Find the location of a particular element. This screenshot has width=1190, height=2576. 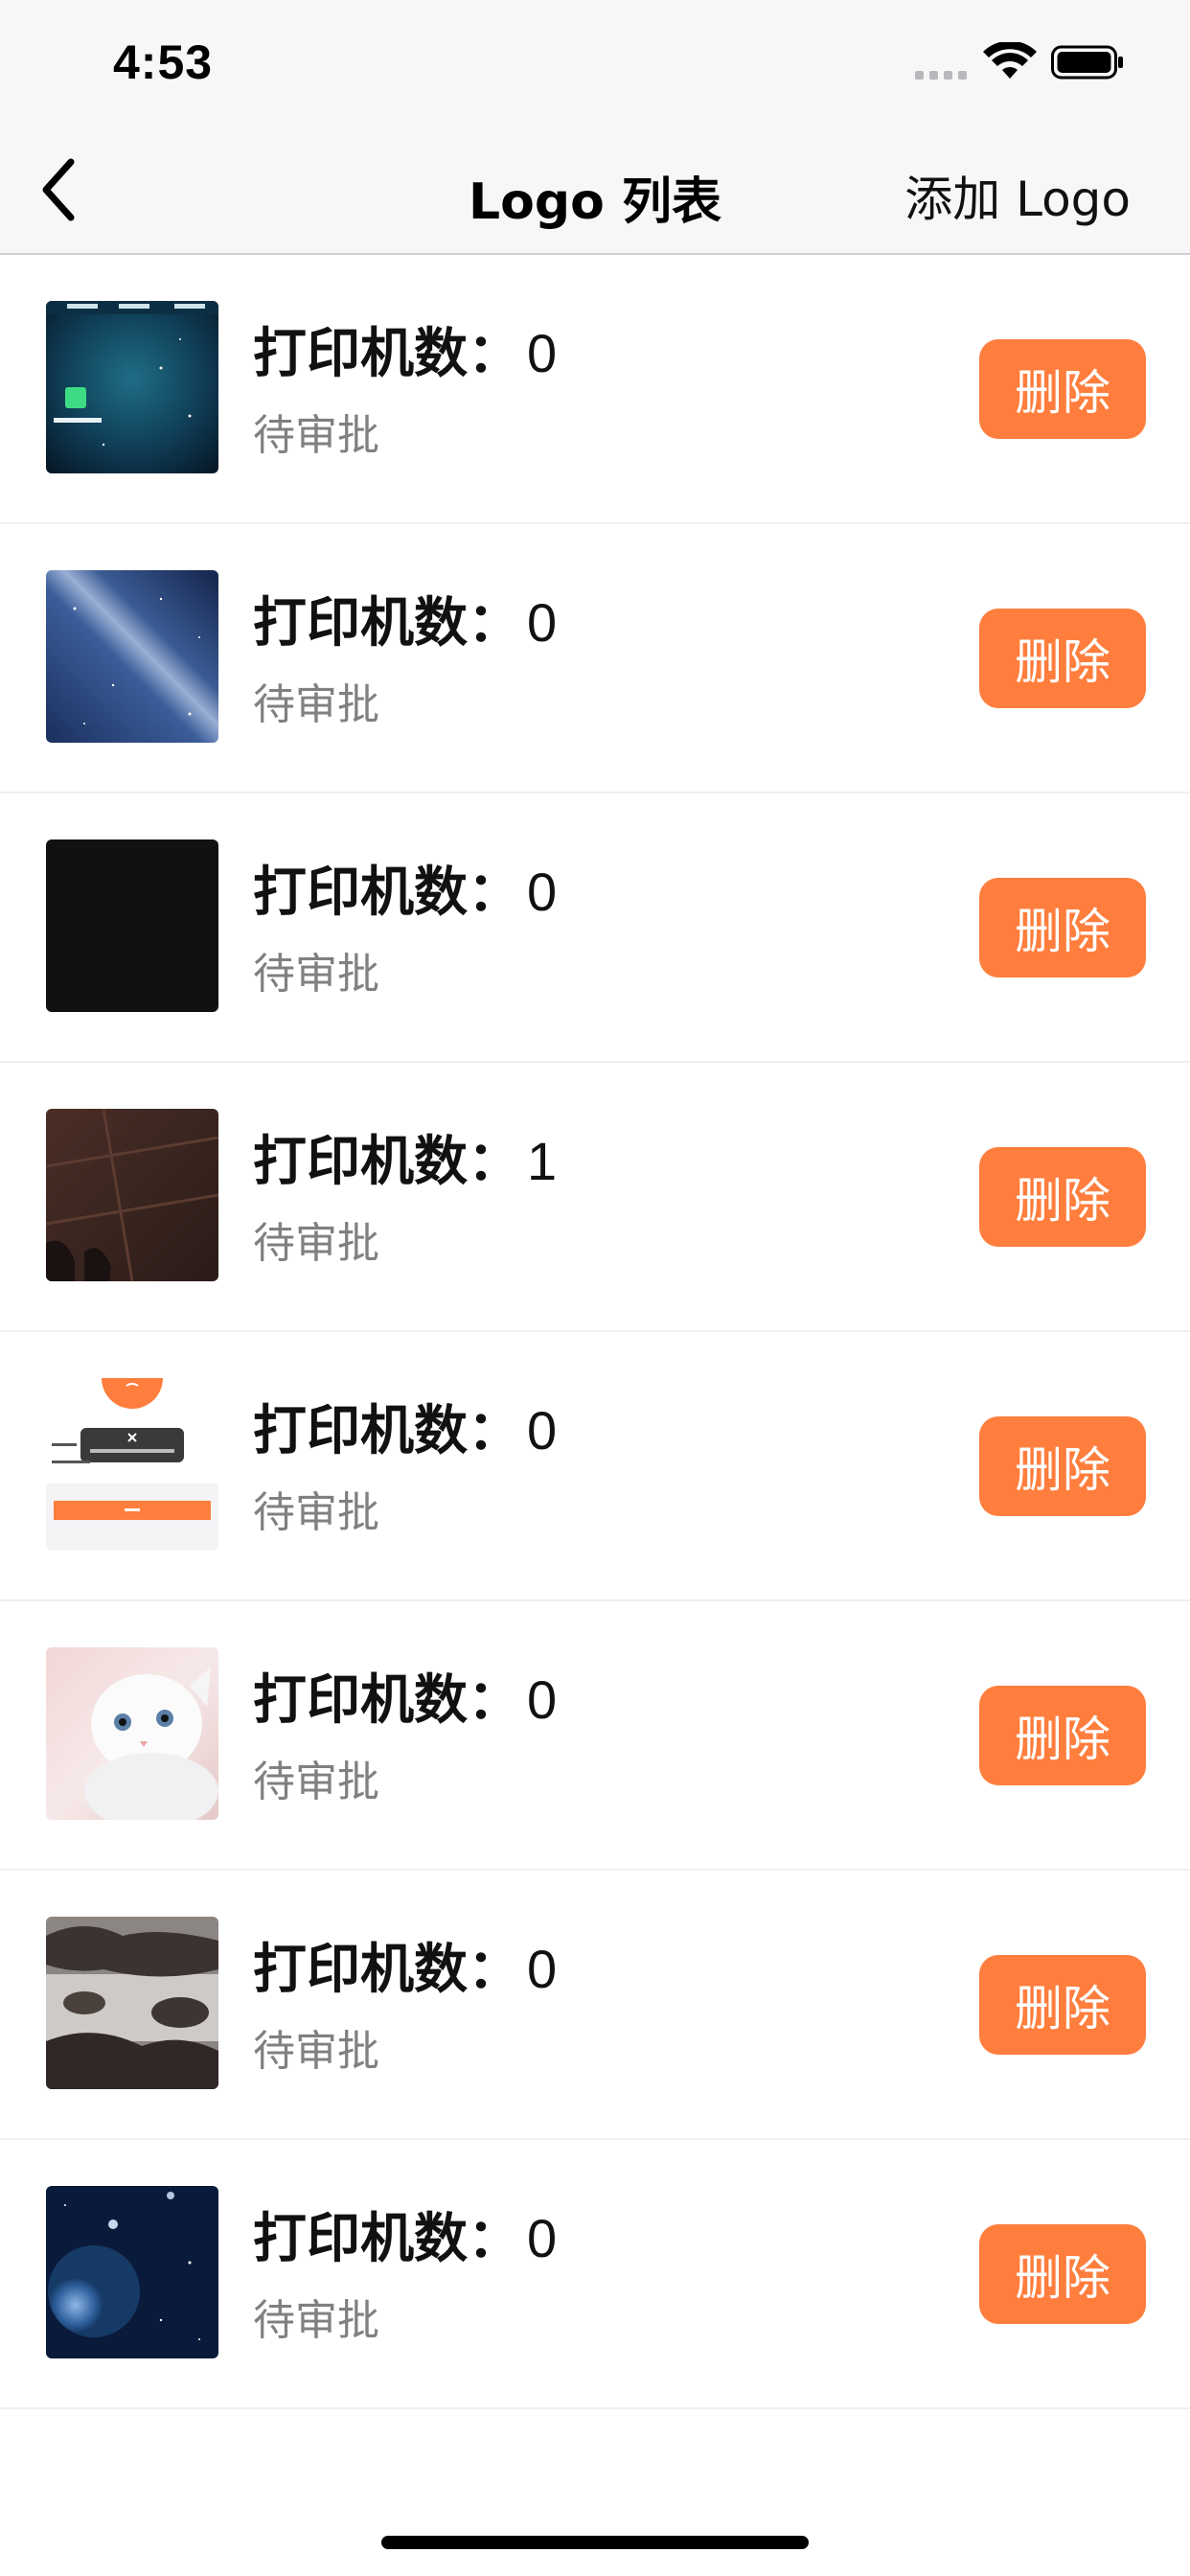

add-logo-button: 添加 Logo is located at coordinates (1017, 195).